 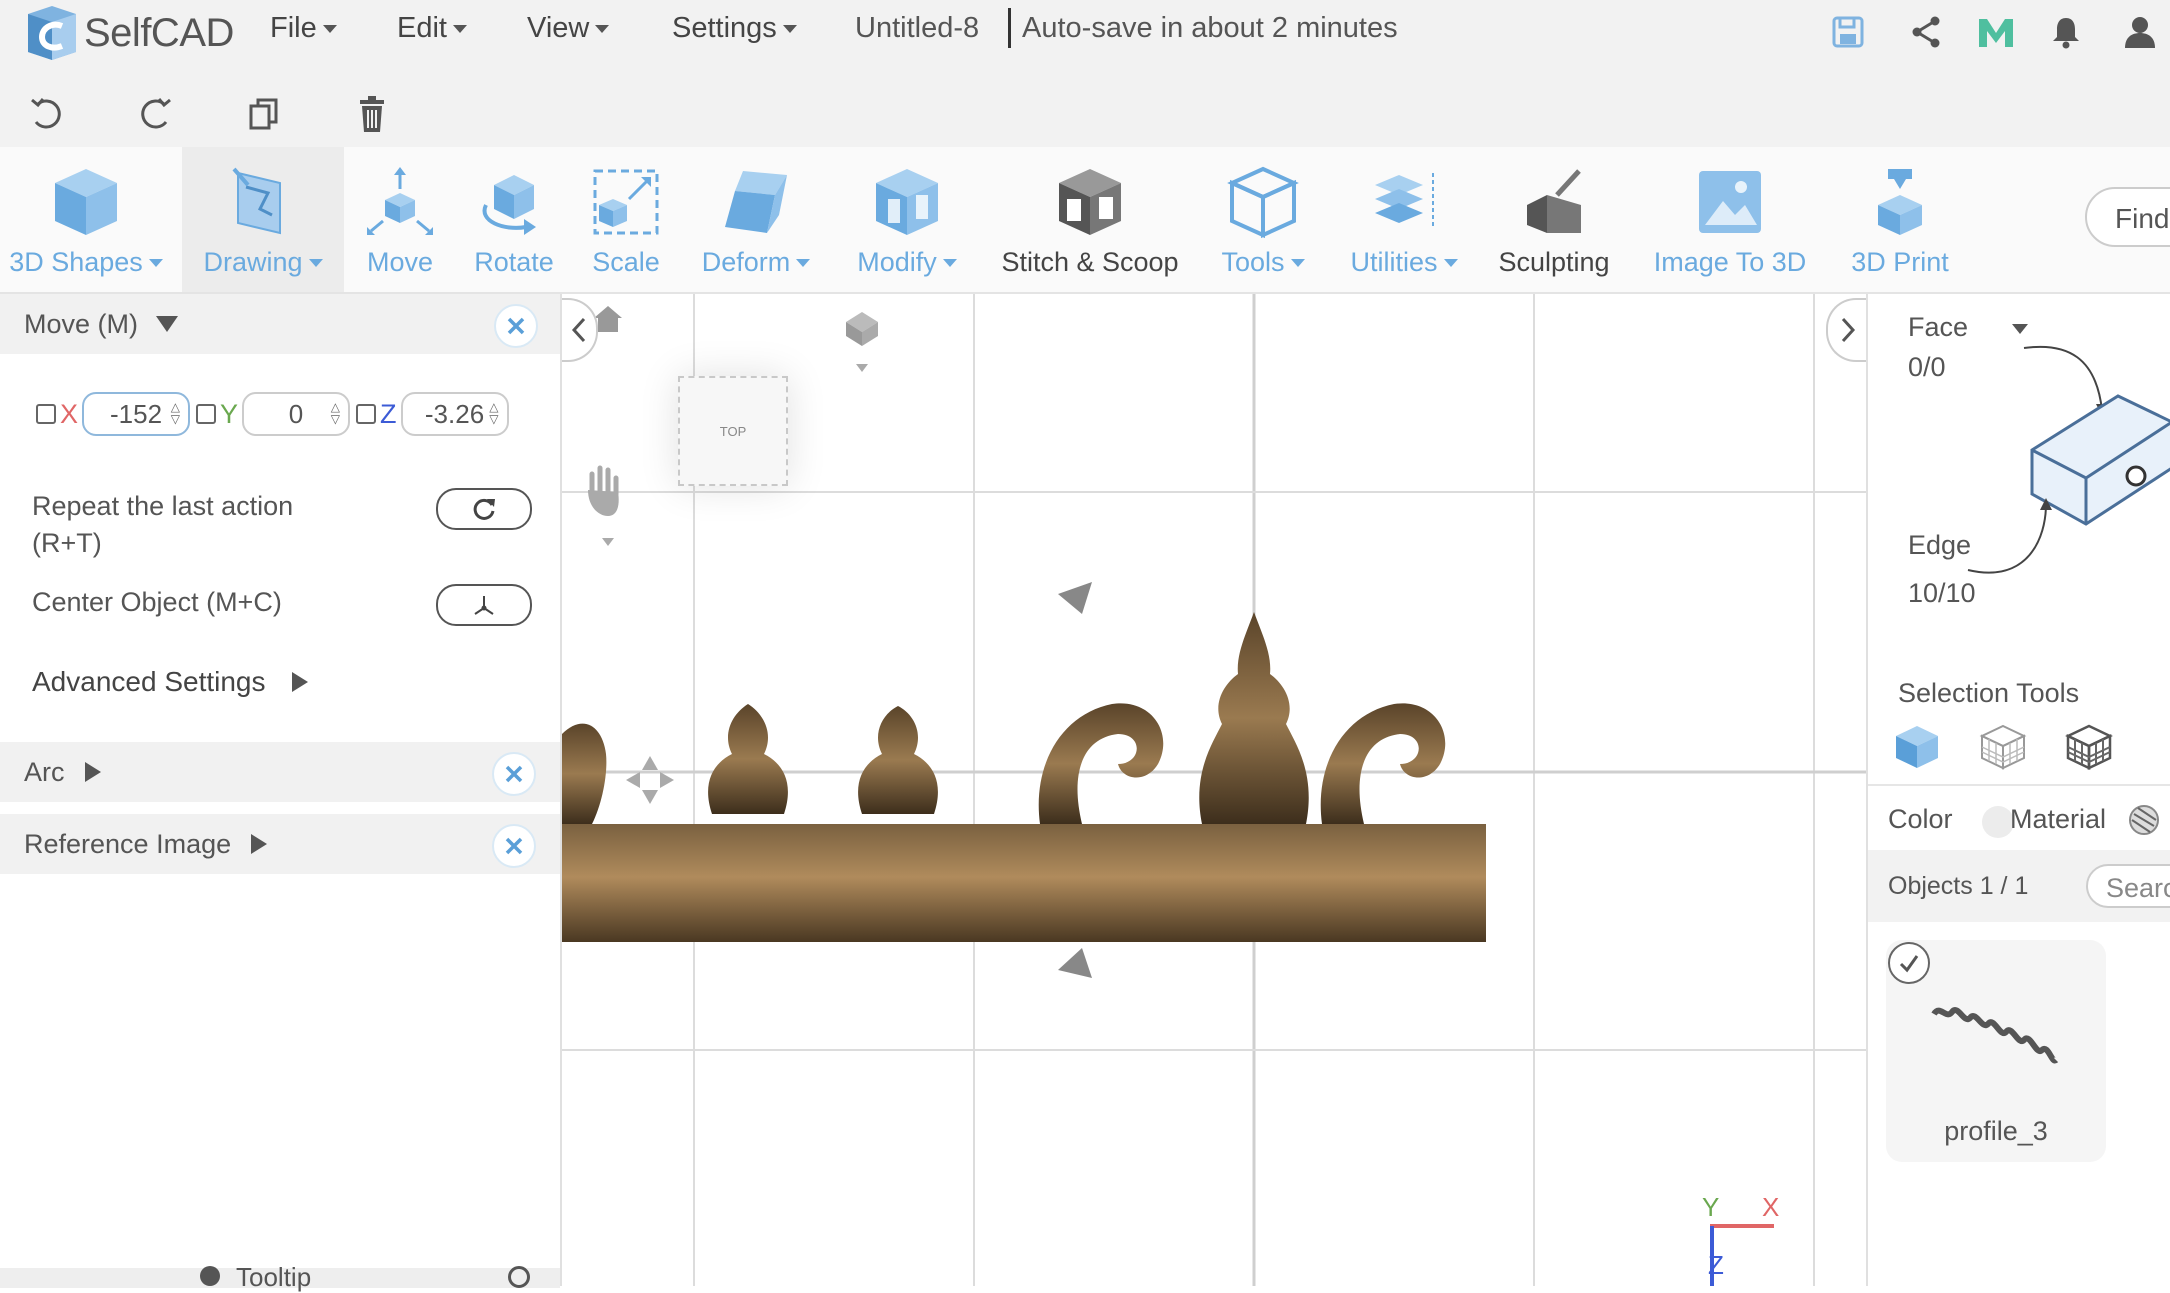 I want to click on material-label: Material, so click(x=2058, y=819).